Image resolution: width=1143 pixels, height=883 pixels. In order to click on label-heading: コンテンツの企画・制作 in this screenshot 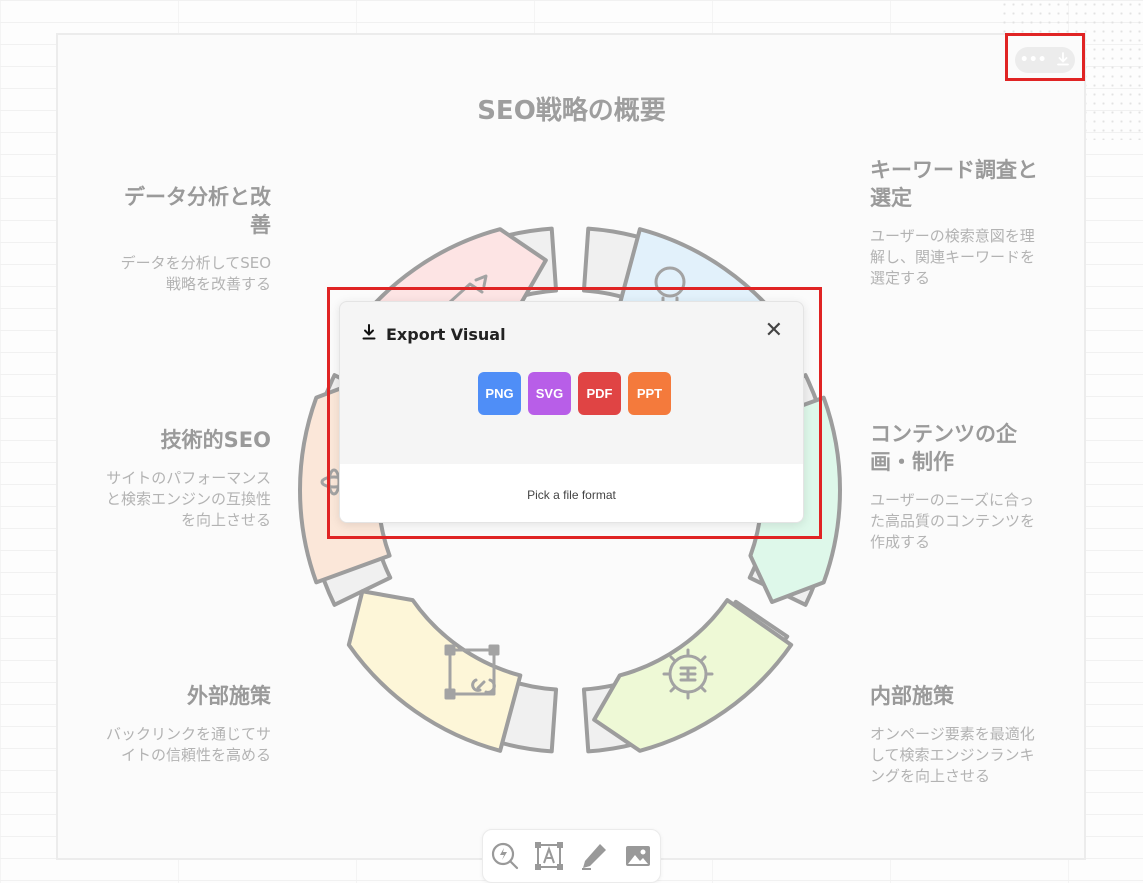, I will do `click(943, 448)`.